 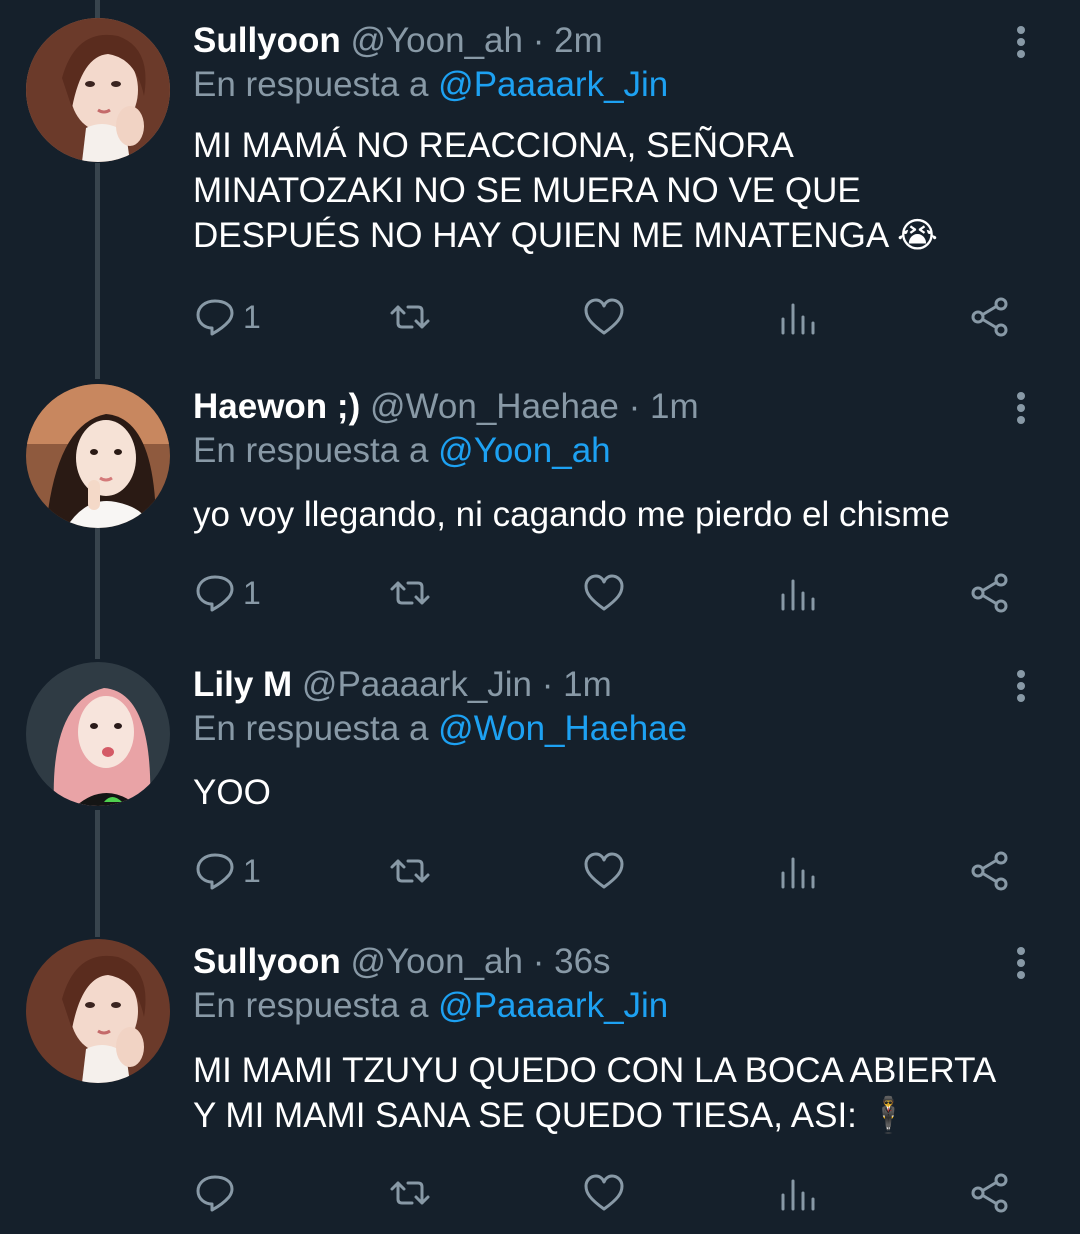 I want to click on tweet-header: Haewon ;) @Won_Haehae · 1m, so click(x=446, y=407).